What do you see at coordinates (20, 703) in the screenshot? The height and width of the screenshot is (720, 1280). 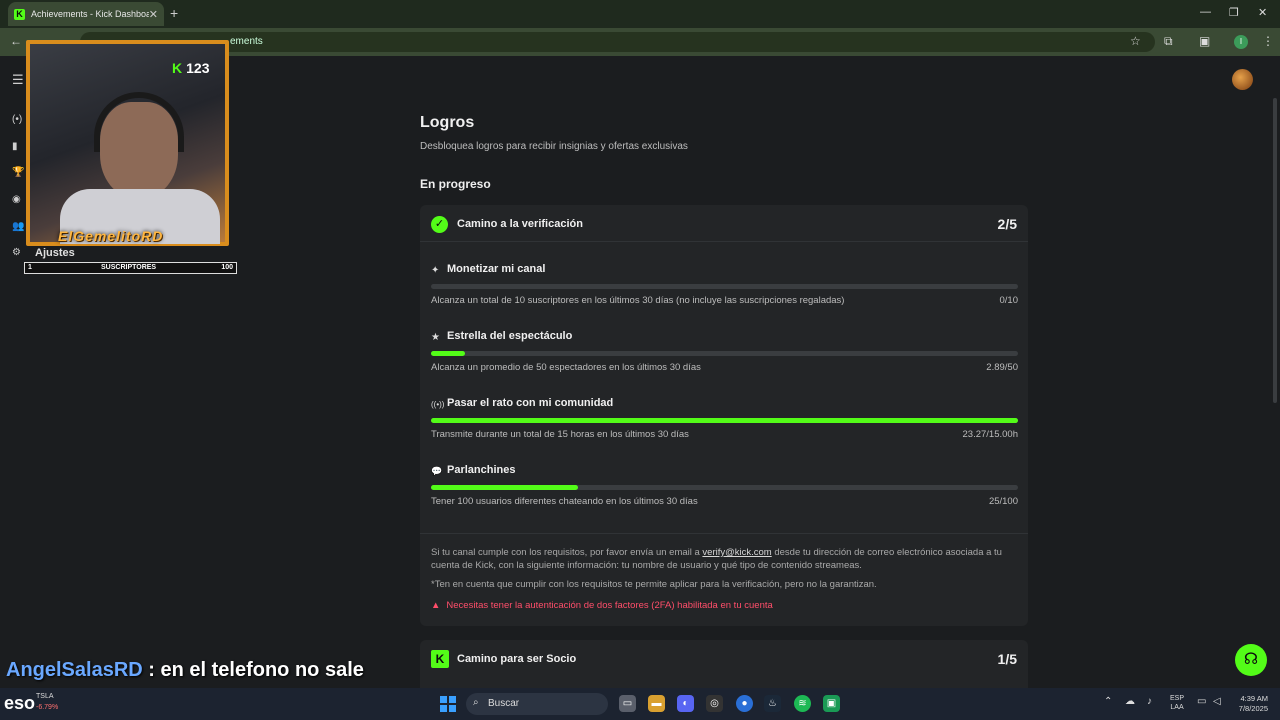 I see `widget-text: eso` at bounding box center [20, 703].